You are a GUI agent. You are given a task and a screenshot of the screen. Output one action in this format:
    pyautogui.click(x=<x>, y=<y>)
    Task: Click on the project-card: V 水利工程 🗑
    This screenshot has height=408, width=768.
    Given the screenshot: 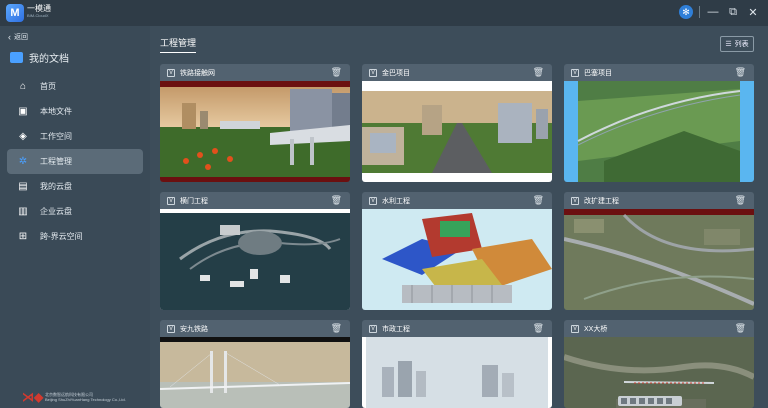 What is the action you would take?
    pyautogui.click(x=457, y=251)
    